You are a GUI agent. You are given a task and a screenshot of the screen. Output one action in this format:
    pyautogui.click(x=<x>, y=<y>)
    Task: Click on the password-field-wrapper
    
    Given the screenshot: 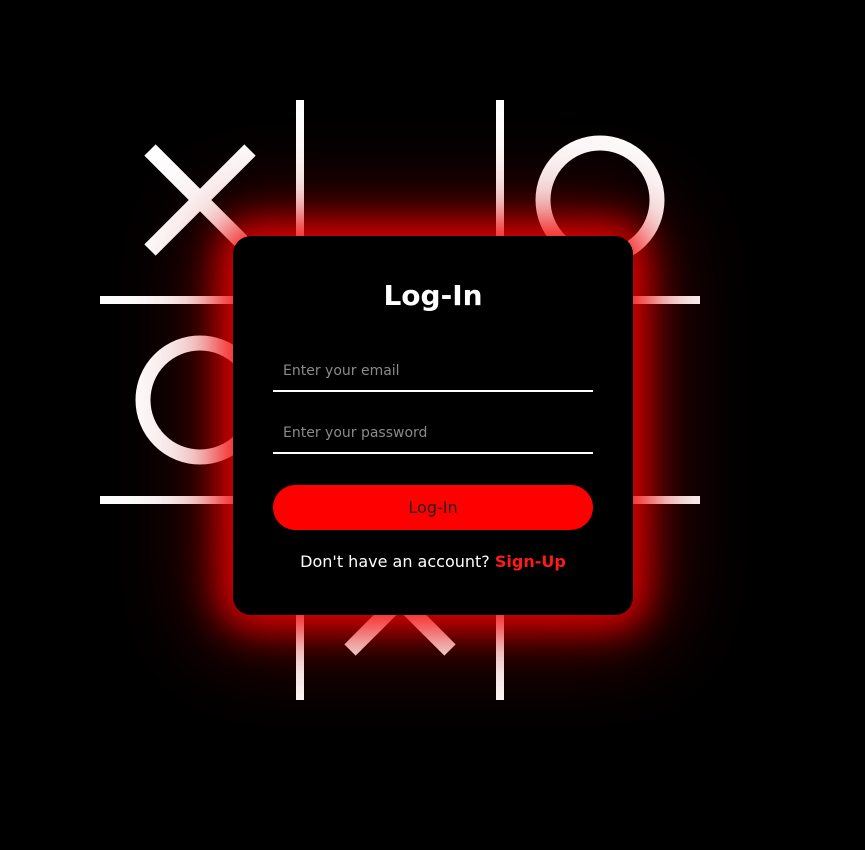 What is the action you would take?
    pyautogui.click(x=433, y=434)
    